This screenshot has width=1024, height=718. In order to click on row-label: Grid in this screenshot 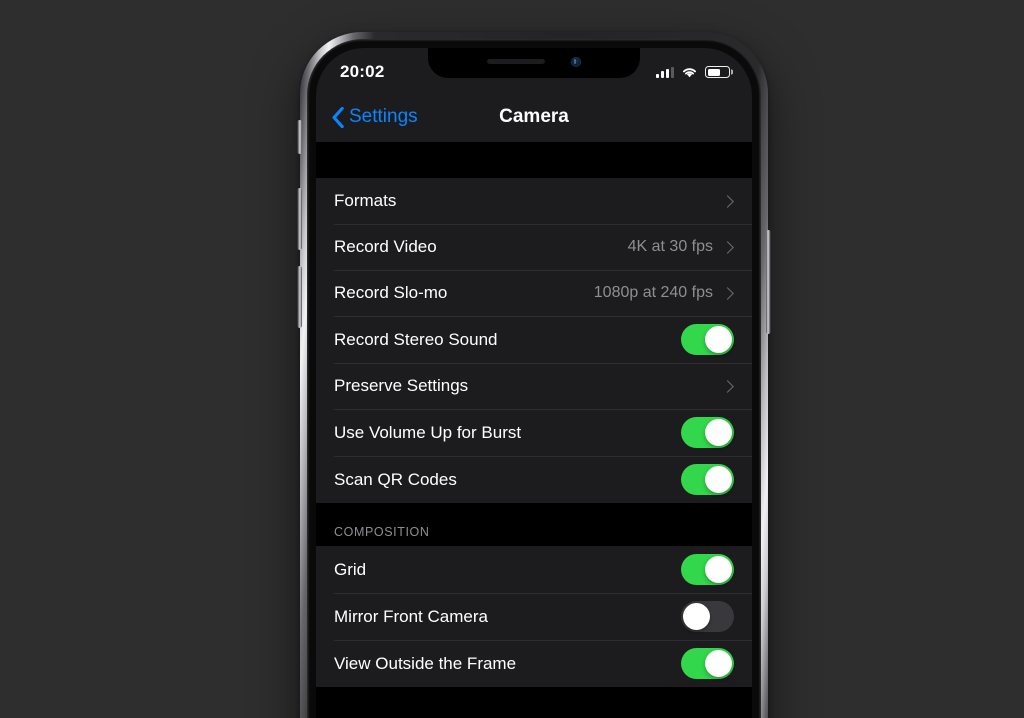, I will do `click(350, 569)`.